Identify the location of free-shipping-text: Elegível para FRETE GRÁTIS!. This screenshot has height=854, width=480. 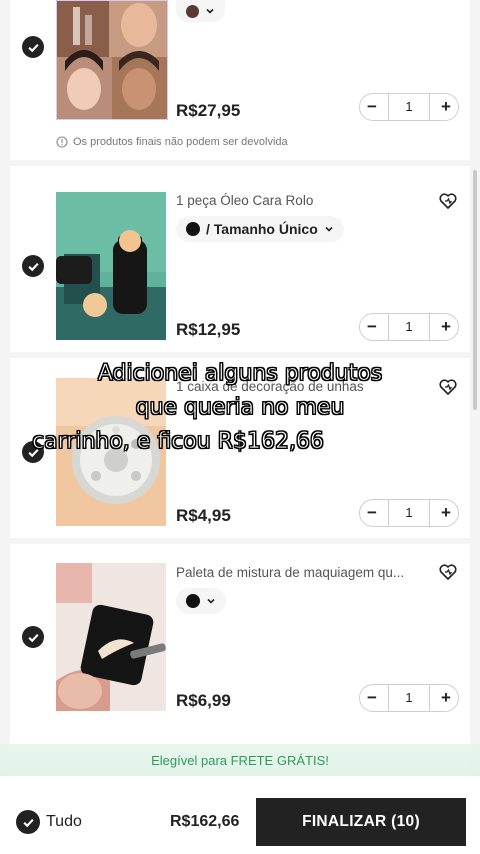
(240, 760).